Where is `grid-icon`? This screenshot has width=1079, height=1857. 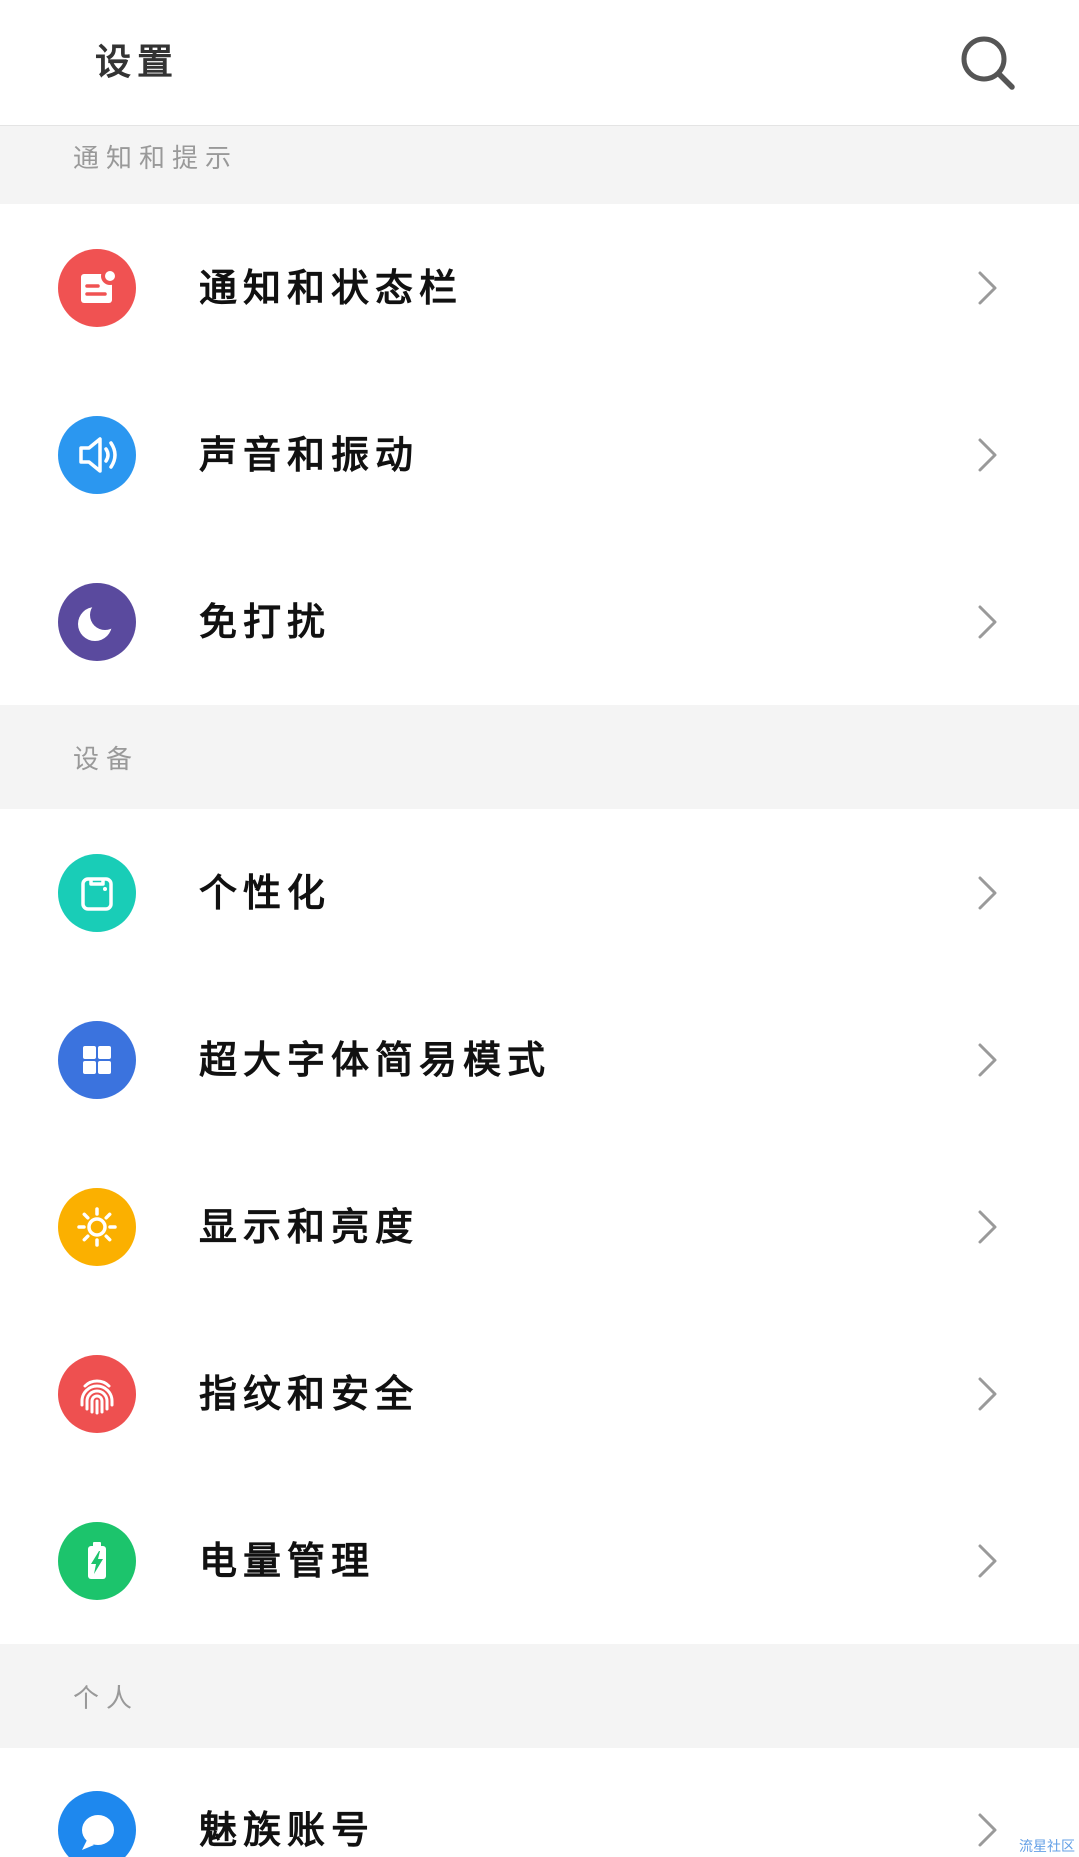
grid-icon is located at coordinates (97, 1059).